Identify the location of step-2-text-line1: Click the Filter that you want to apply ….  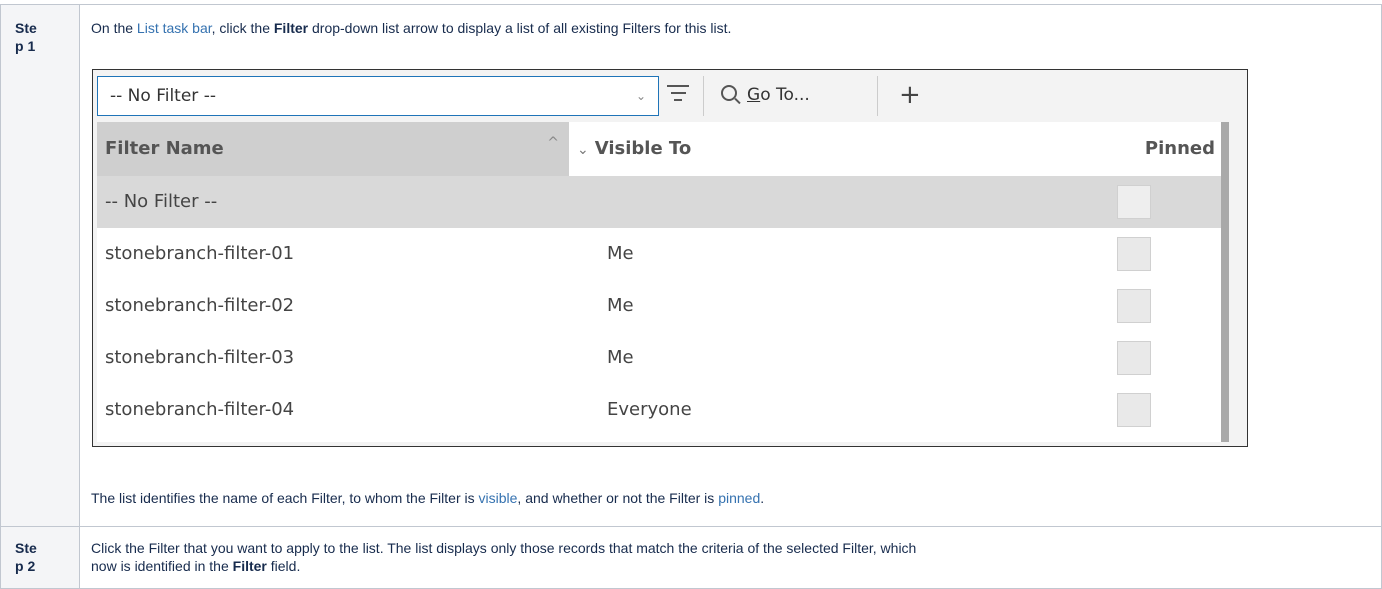
(504, 548).